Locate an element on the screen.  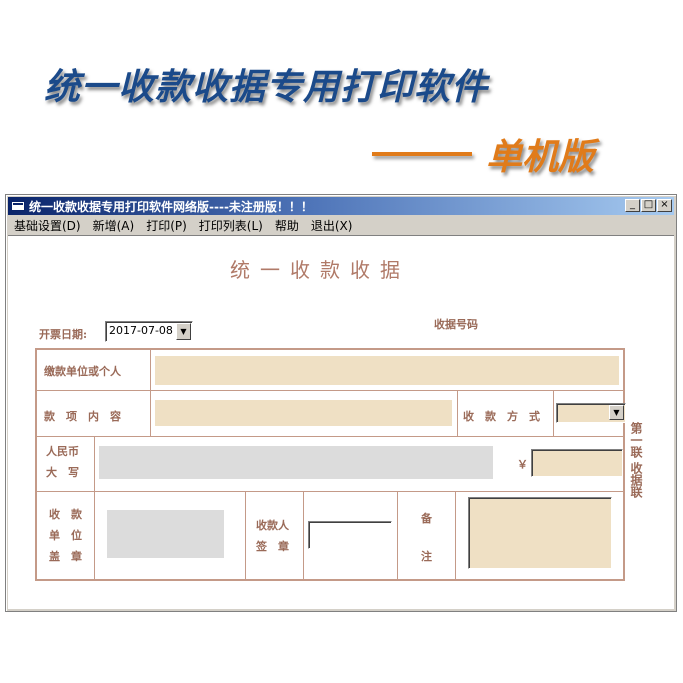
maximize-icon: □ is located at coordinates (648, 205).